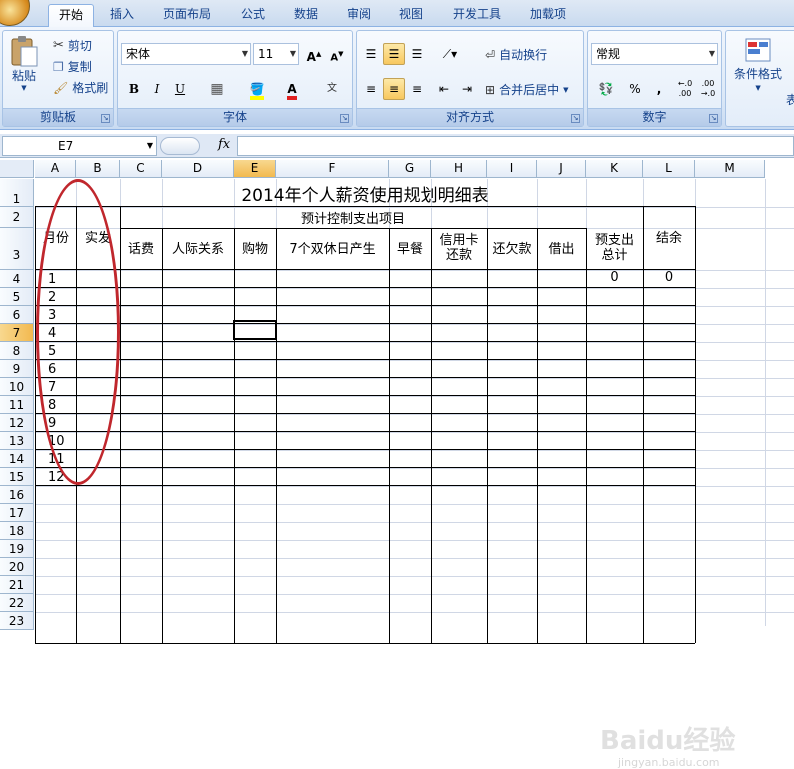  I want to click on column-header-d: D, so click(198, 169).